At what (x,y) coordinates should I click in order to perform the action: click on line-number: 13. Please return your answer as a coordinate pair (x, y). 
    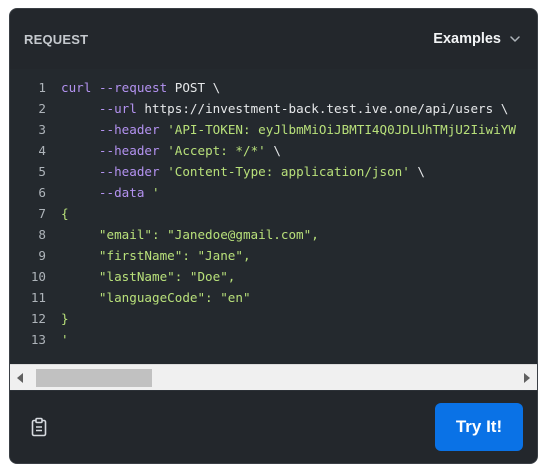
    Looking at the image, I should click on (38, 339).